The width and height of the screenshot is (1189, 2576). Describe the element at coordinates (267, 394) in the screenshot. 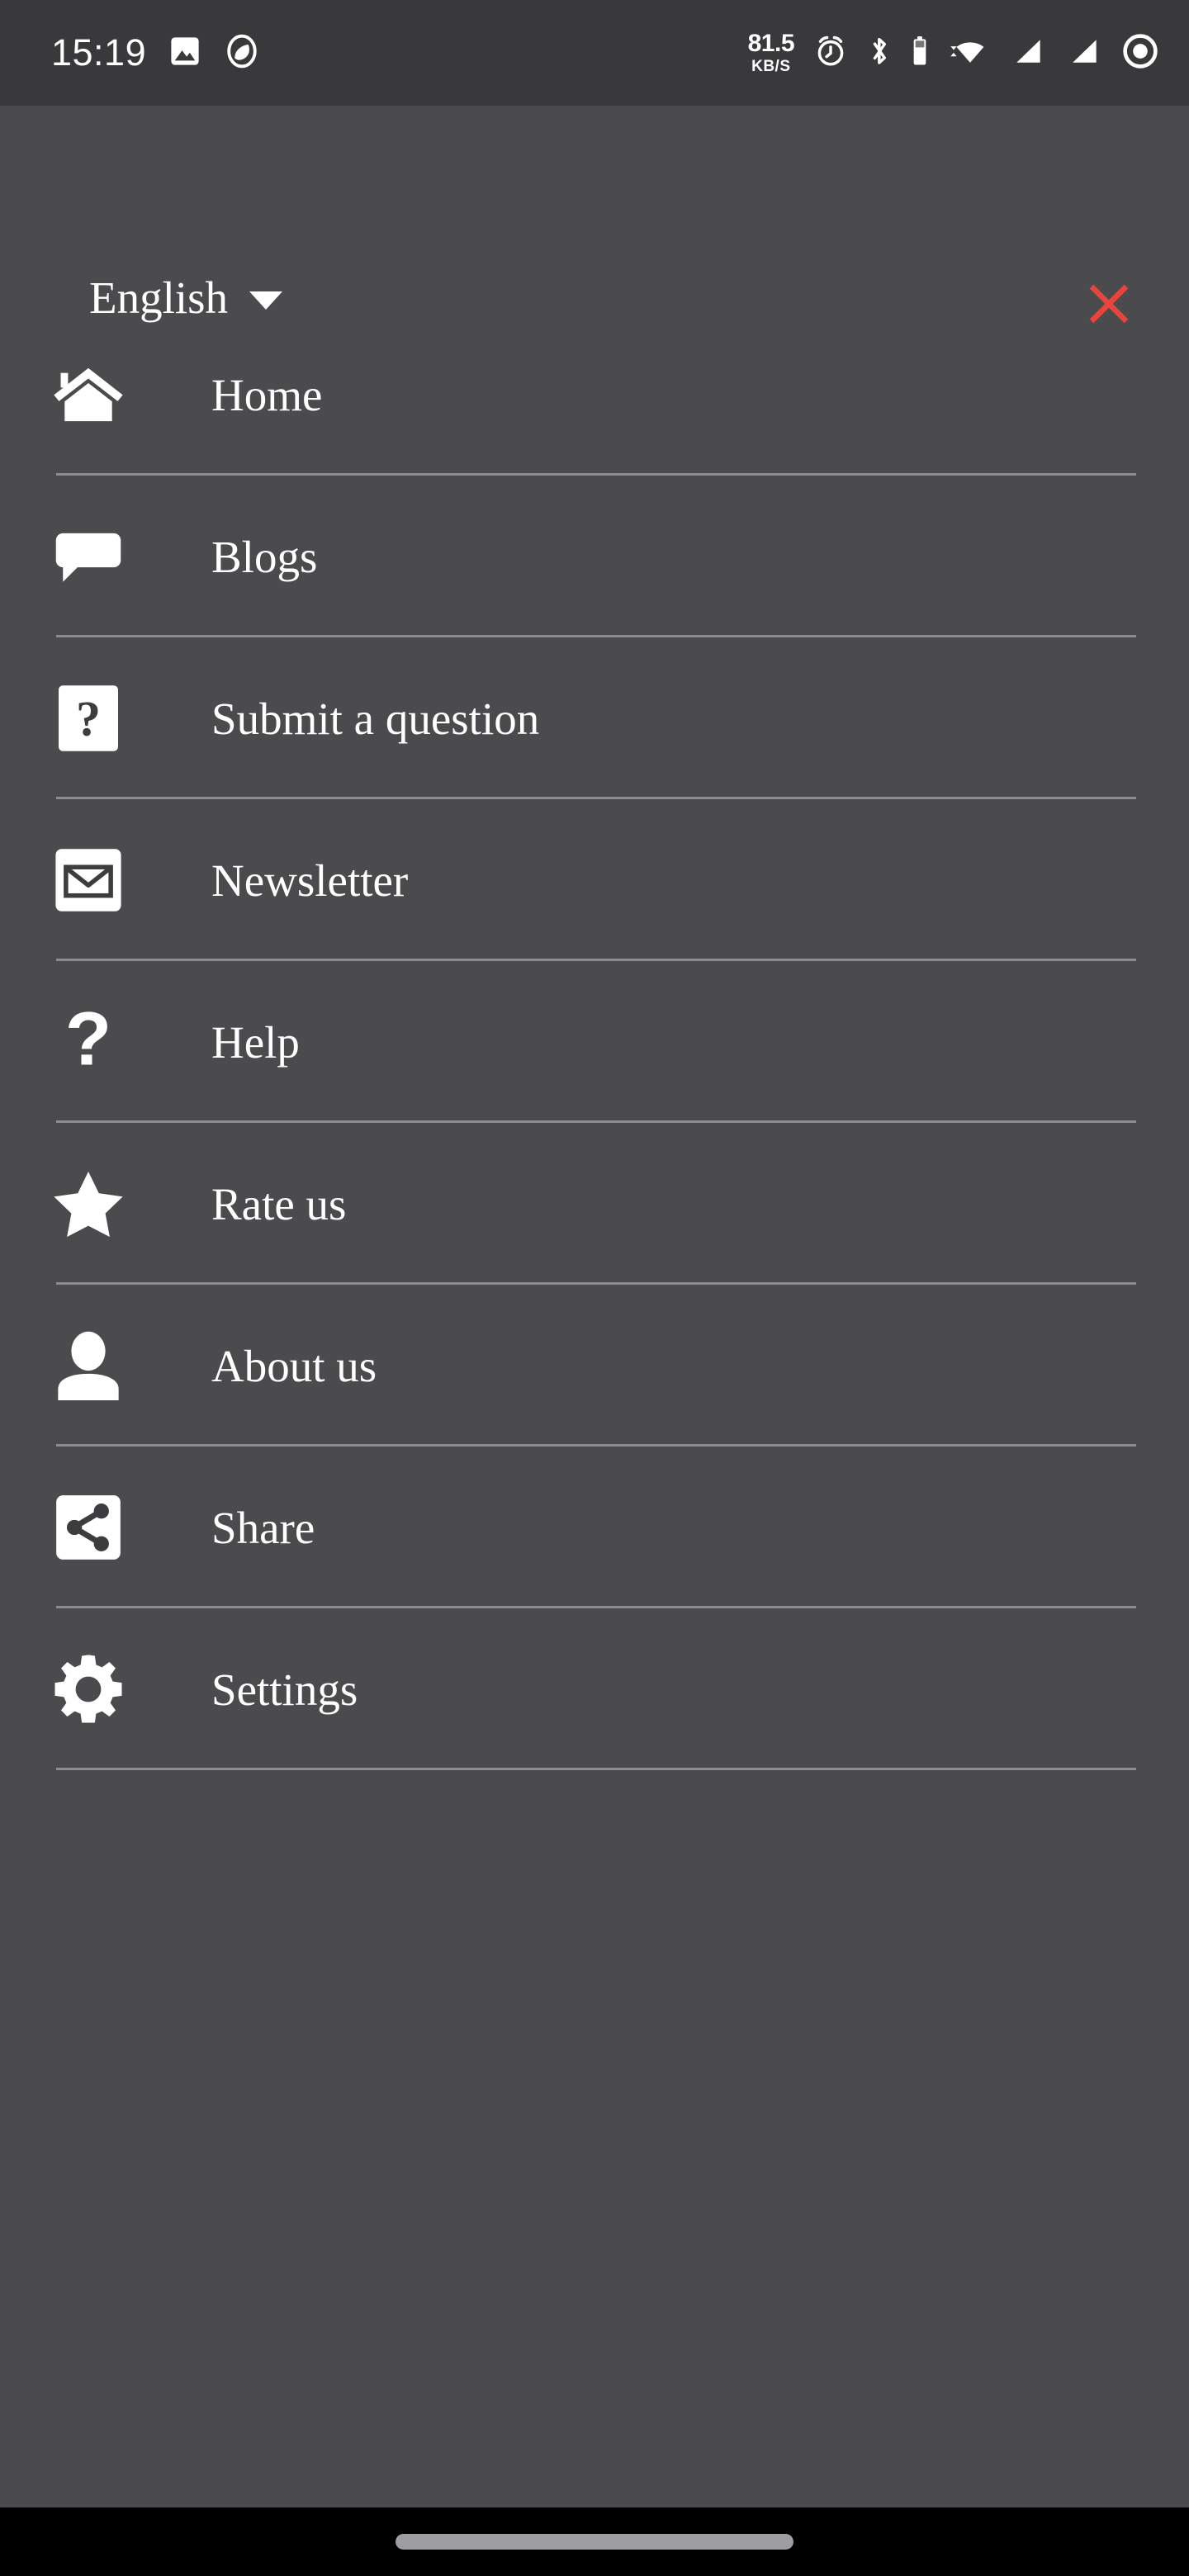

I see `menu-item-label: Home` at that location.